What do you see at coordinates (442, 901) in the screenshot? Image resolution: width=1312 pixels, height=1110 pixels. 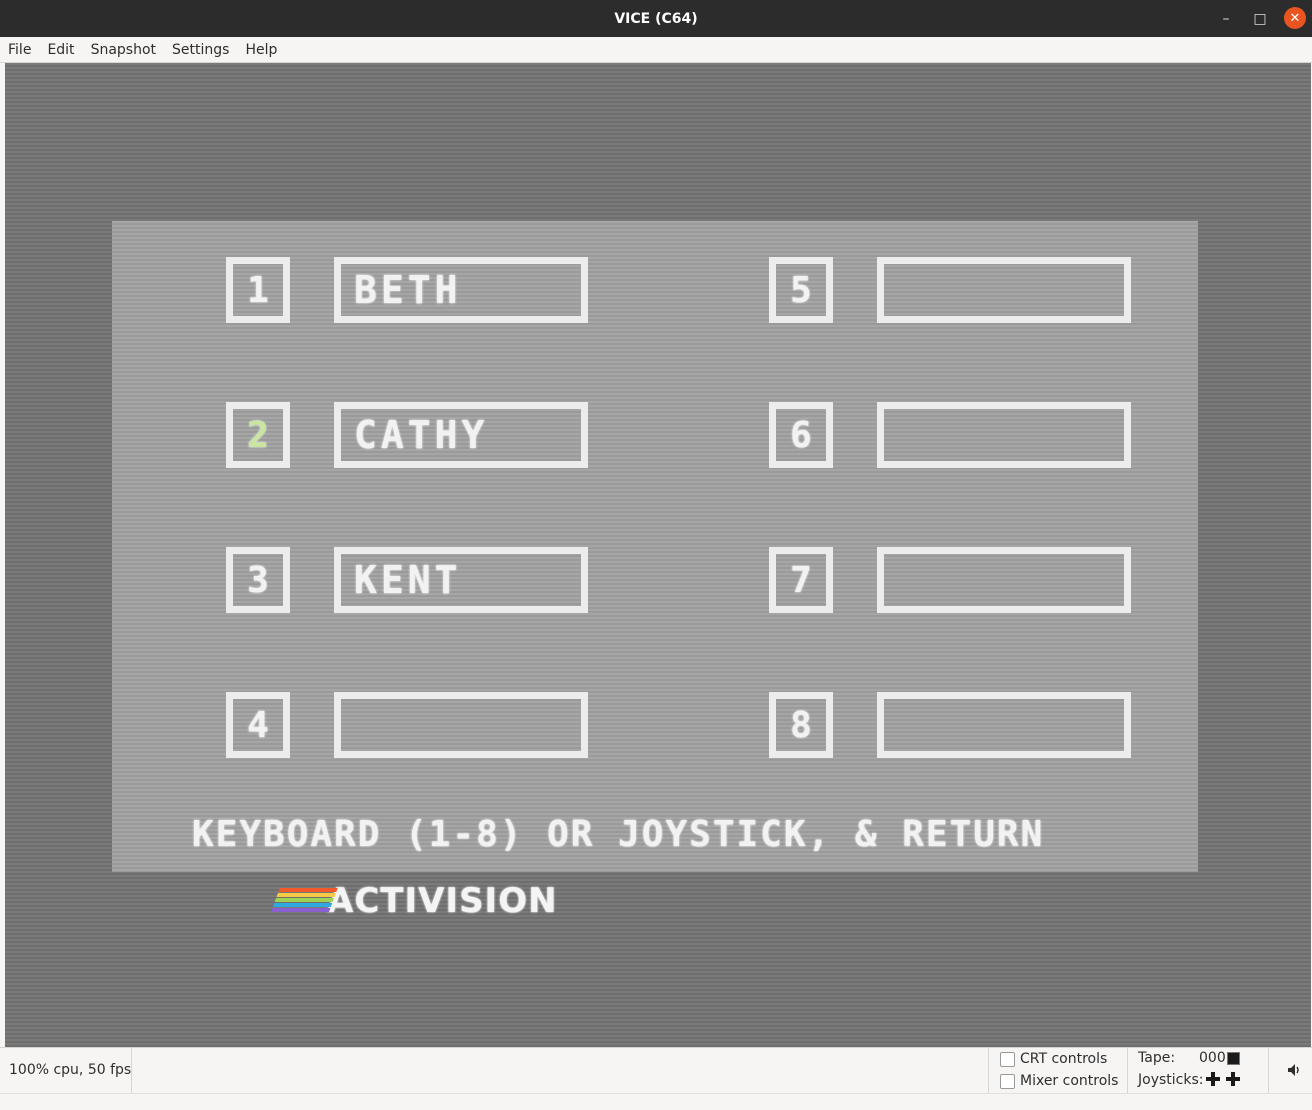 I see `logo-text: ACTIVISION` at bounding box center [442, 901].